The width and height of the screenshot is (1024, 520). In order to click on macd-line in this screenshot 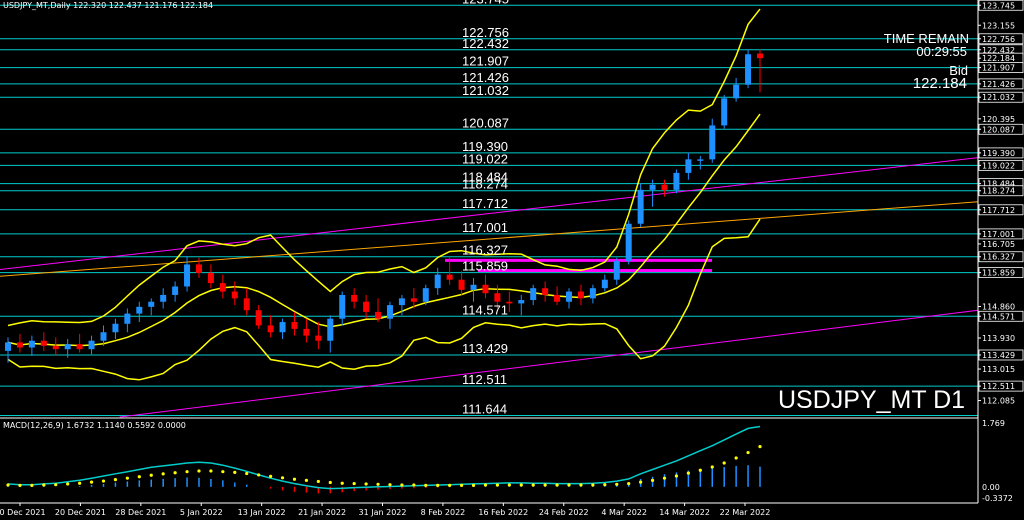, I will do `click(384, 457)`.